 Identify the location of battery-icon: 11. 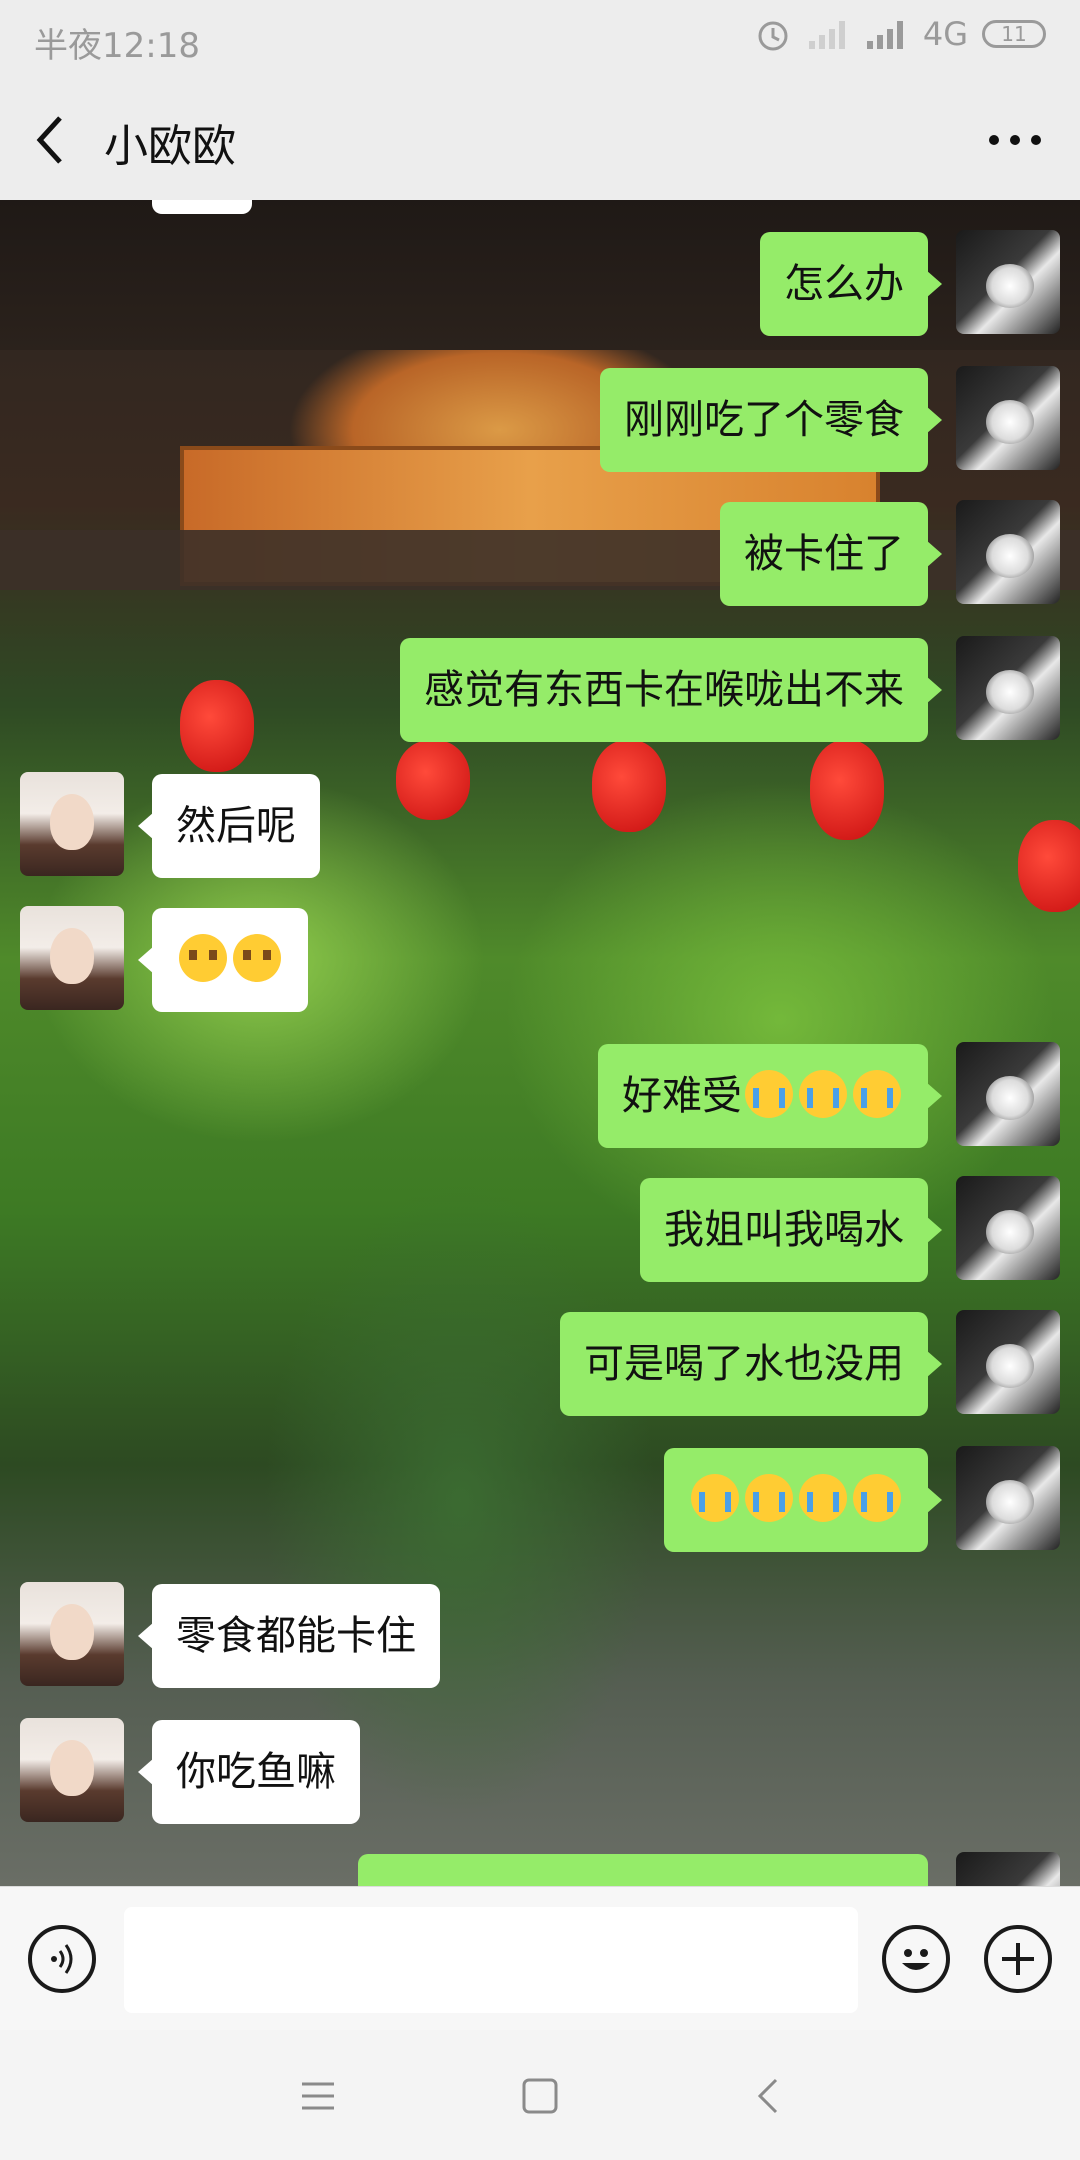
(1014, 34).